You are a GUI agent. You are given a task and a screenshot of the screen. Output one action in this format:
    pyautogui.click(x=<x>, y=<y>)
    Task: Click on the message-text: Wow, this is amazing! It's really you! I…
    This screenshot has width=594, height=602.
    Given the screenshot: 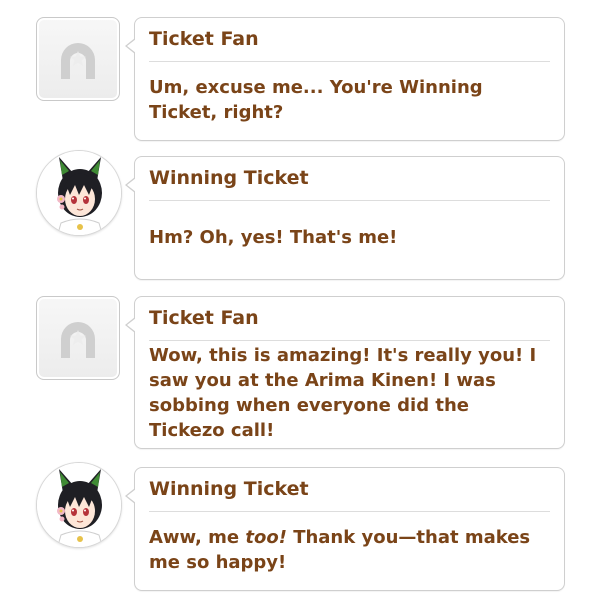 What is the action you would take?
    pyautogui.click(x=343, y=393)
    